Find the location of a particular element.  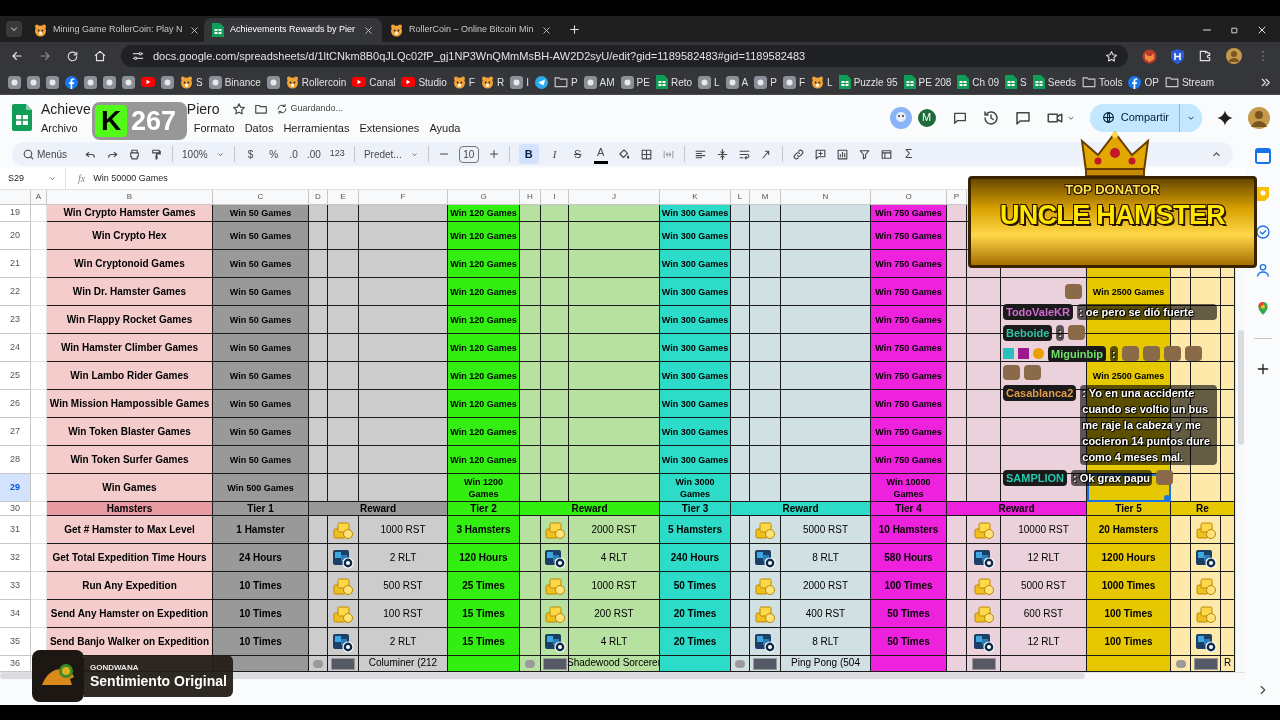

table-cell: Tier 4 is located at coordinates (909, 509).